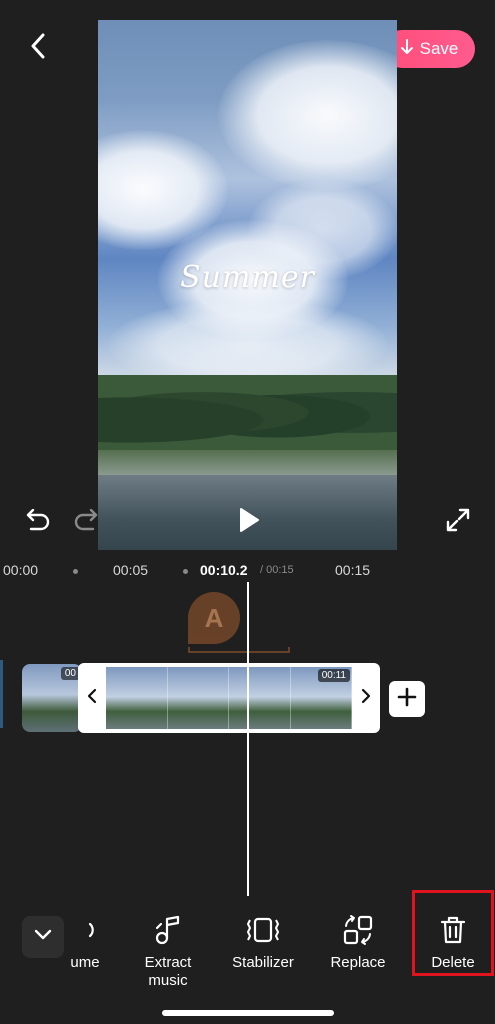  What do you see at coordinates (85, 962) in the screenshot?
I see `tool-label: ume` at bounding box center [85, 962].